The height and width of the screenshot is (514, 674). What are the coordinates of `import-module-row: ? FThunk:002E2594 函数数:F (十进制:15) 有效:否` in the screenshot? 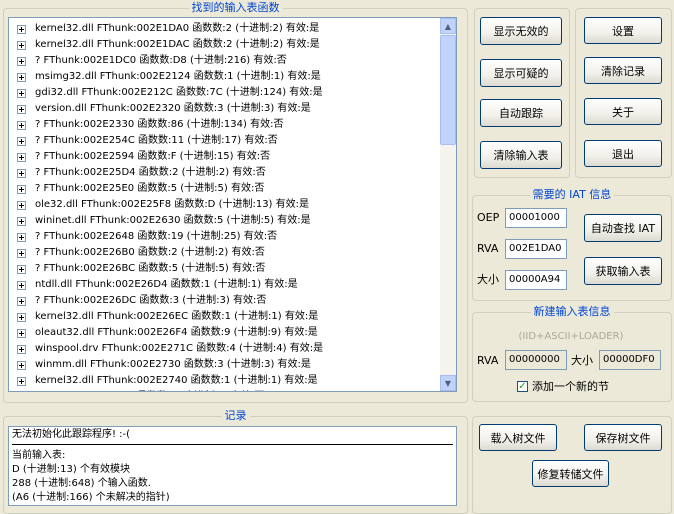 It's located at (232, 157).